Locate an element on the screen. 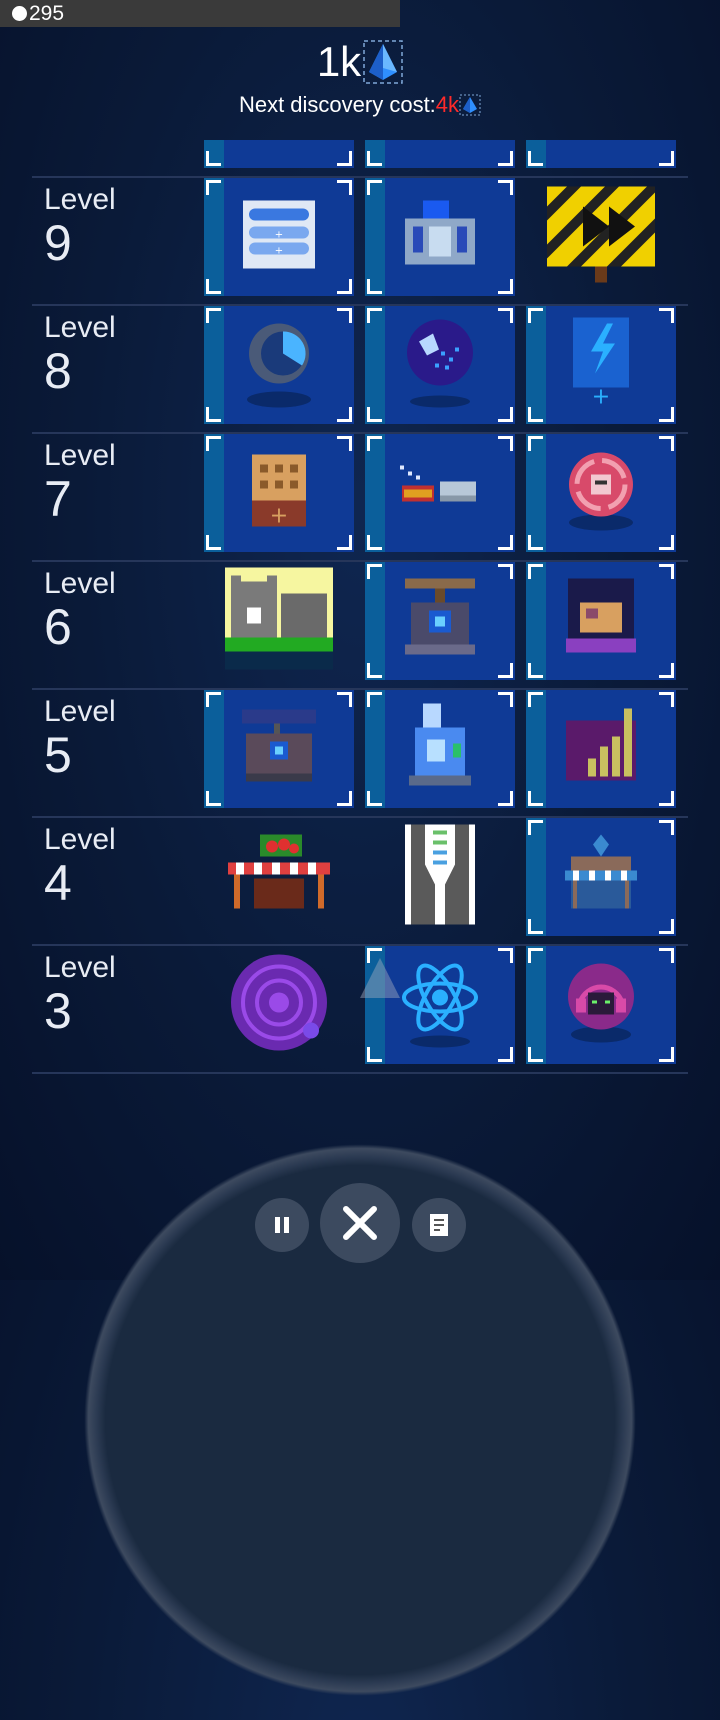 This screenshot has height=1720, width=720. level-label: Level 8 is located at coordinates (80, 355).